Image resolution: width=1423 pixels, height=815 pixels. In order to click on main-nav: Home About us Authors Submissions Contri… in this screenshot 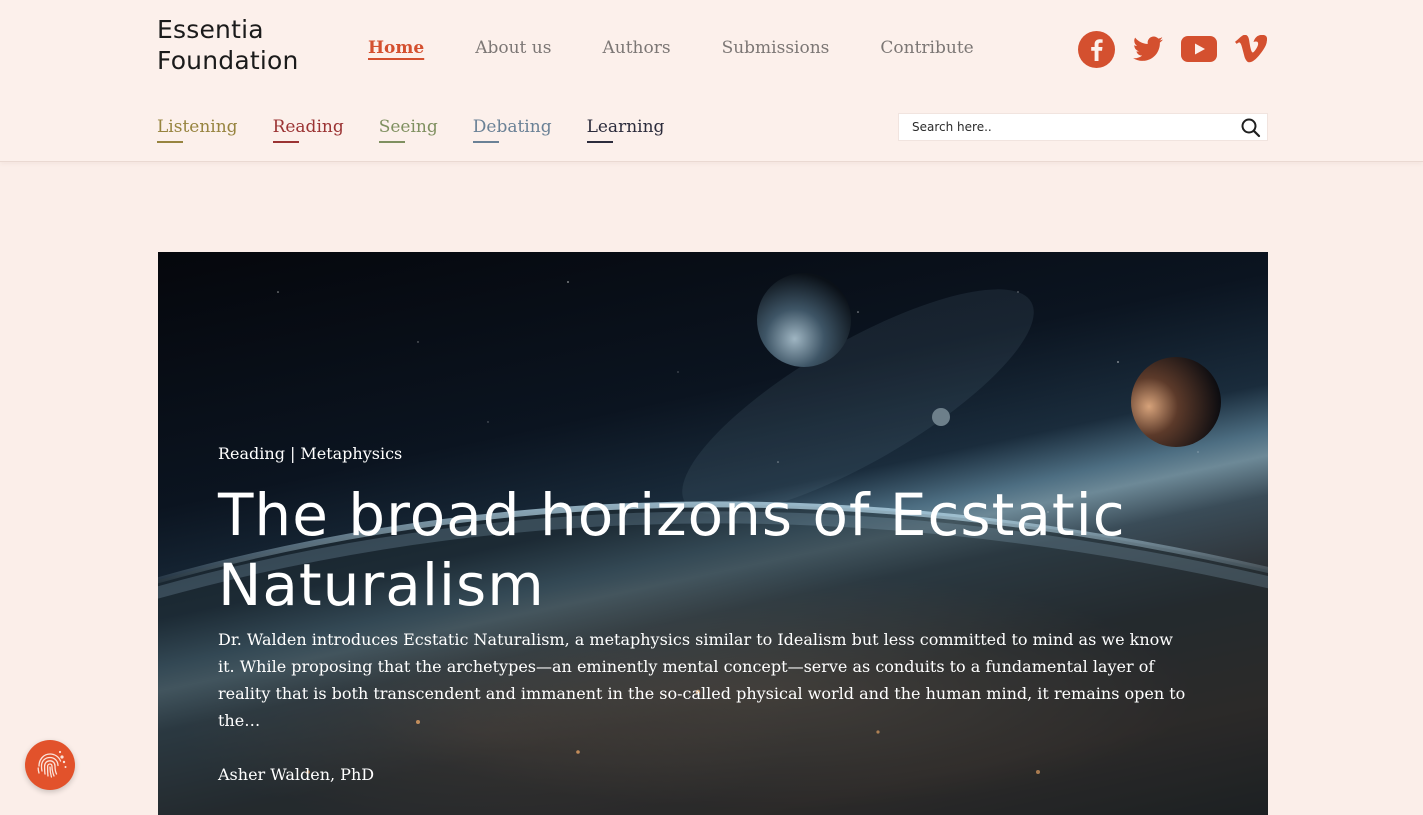, I will do `click(671, 49)`.